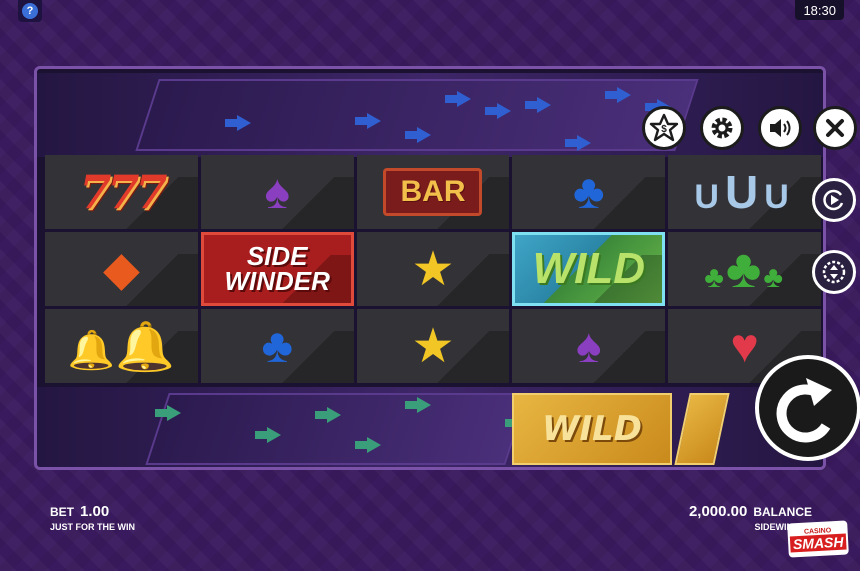  I want to click on sound-button, so click(780, 128).